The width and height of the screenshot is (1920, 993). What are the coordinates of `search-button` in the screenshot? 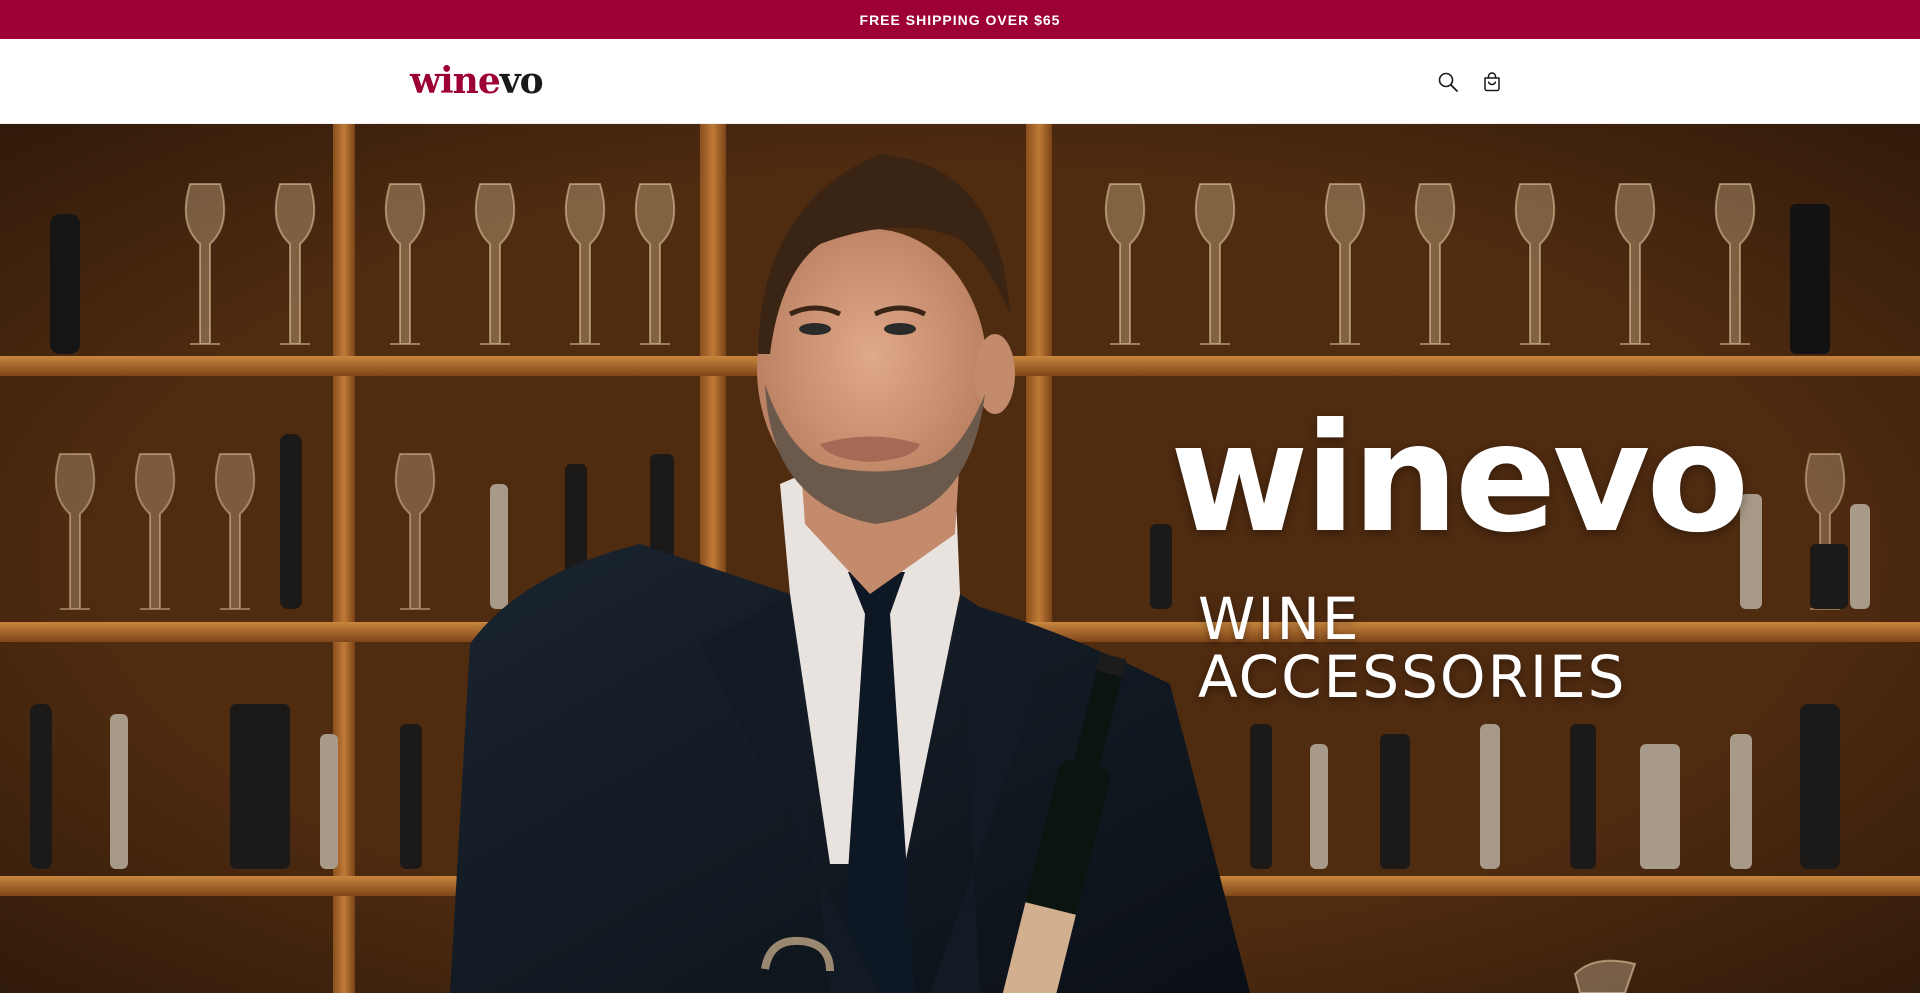 It's located at (1448, 82).